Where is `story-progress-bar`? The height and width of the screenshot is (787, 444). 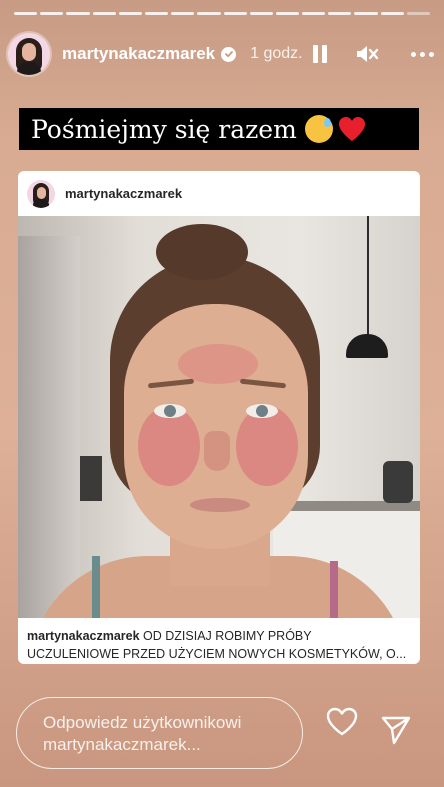
story-progress-bar is located at coordinates (222, 13).